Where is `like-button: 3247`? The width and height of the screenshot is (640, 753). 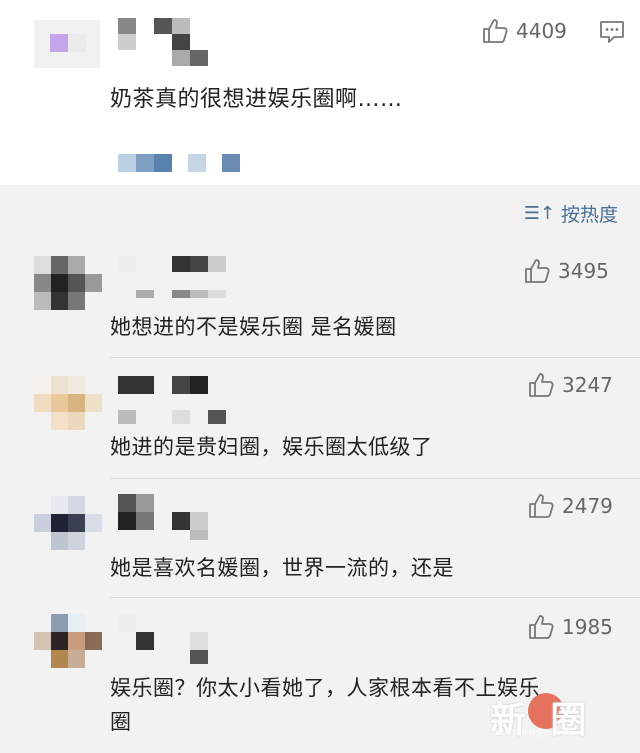 like-button: 3247 is located at coordinates (570, 385).